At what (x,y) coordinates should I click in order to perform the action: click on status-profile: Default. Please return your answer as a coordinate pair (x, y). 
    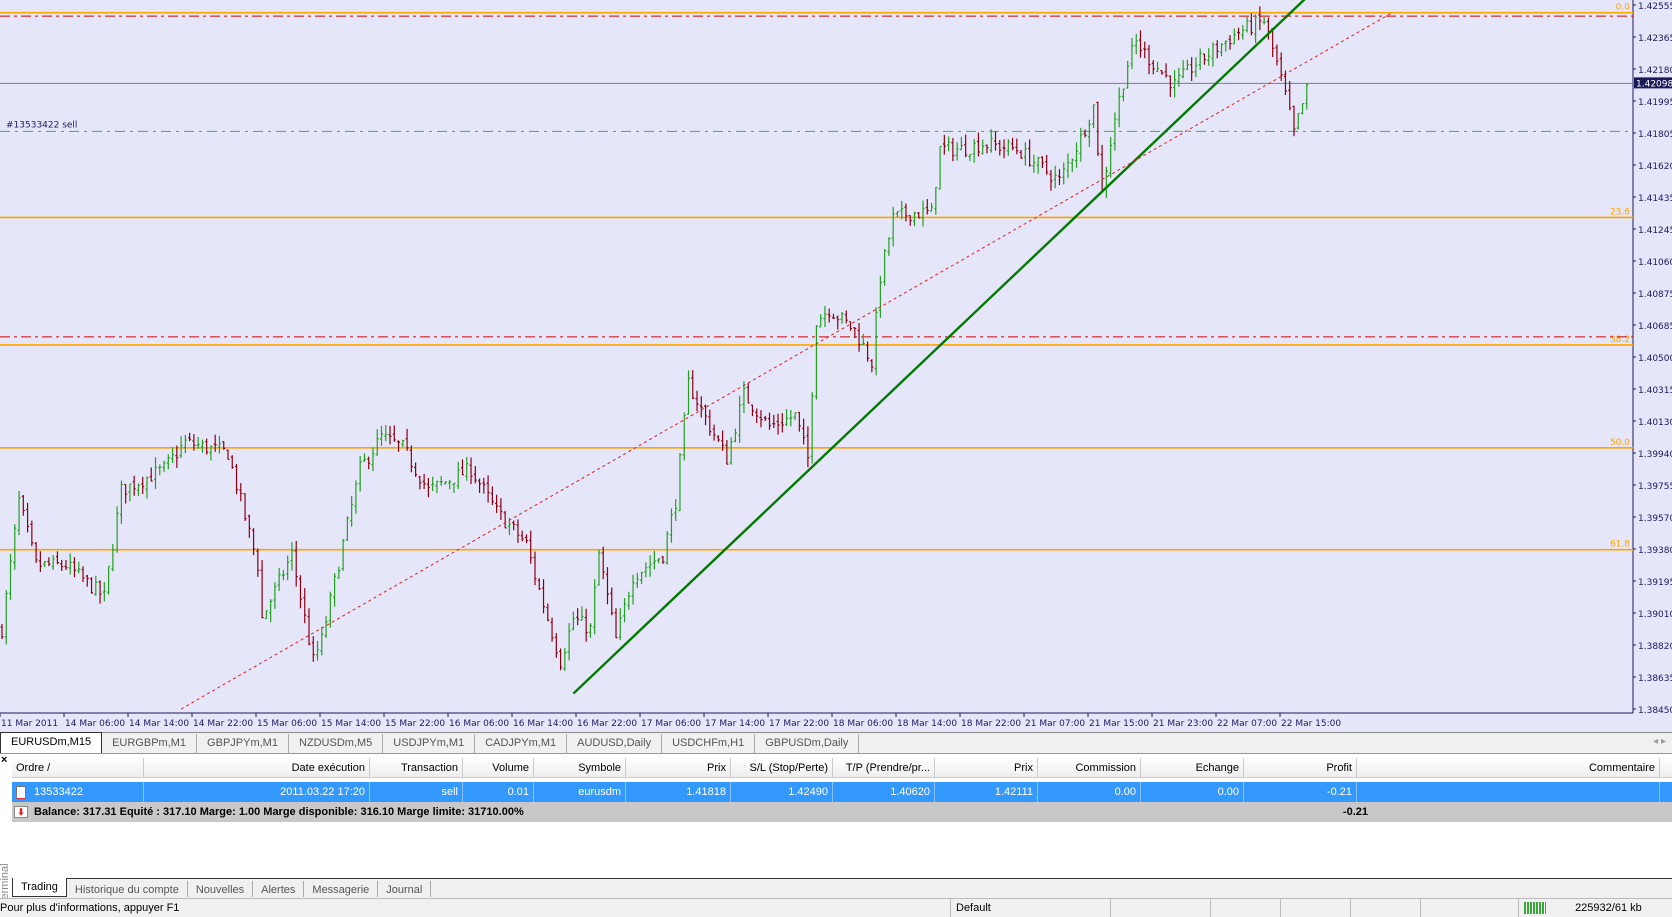
    Looking at the image, I should click on (1030, 908).